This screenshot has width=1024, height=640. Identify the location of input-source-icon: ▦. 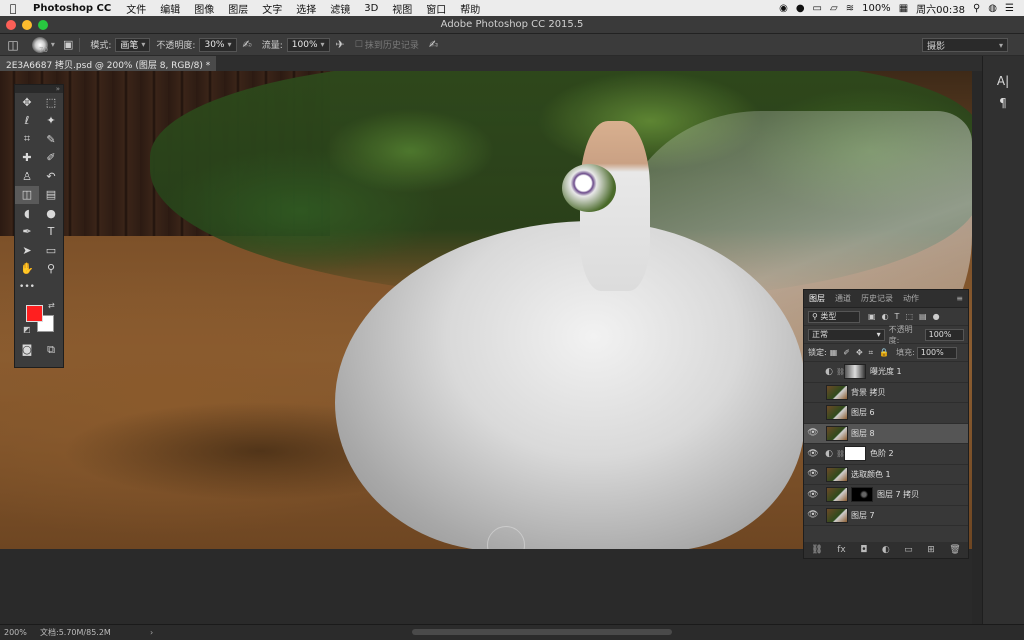
(903, 8).